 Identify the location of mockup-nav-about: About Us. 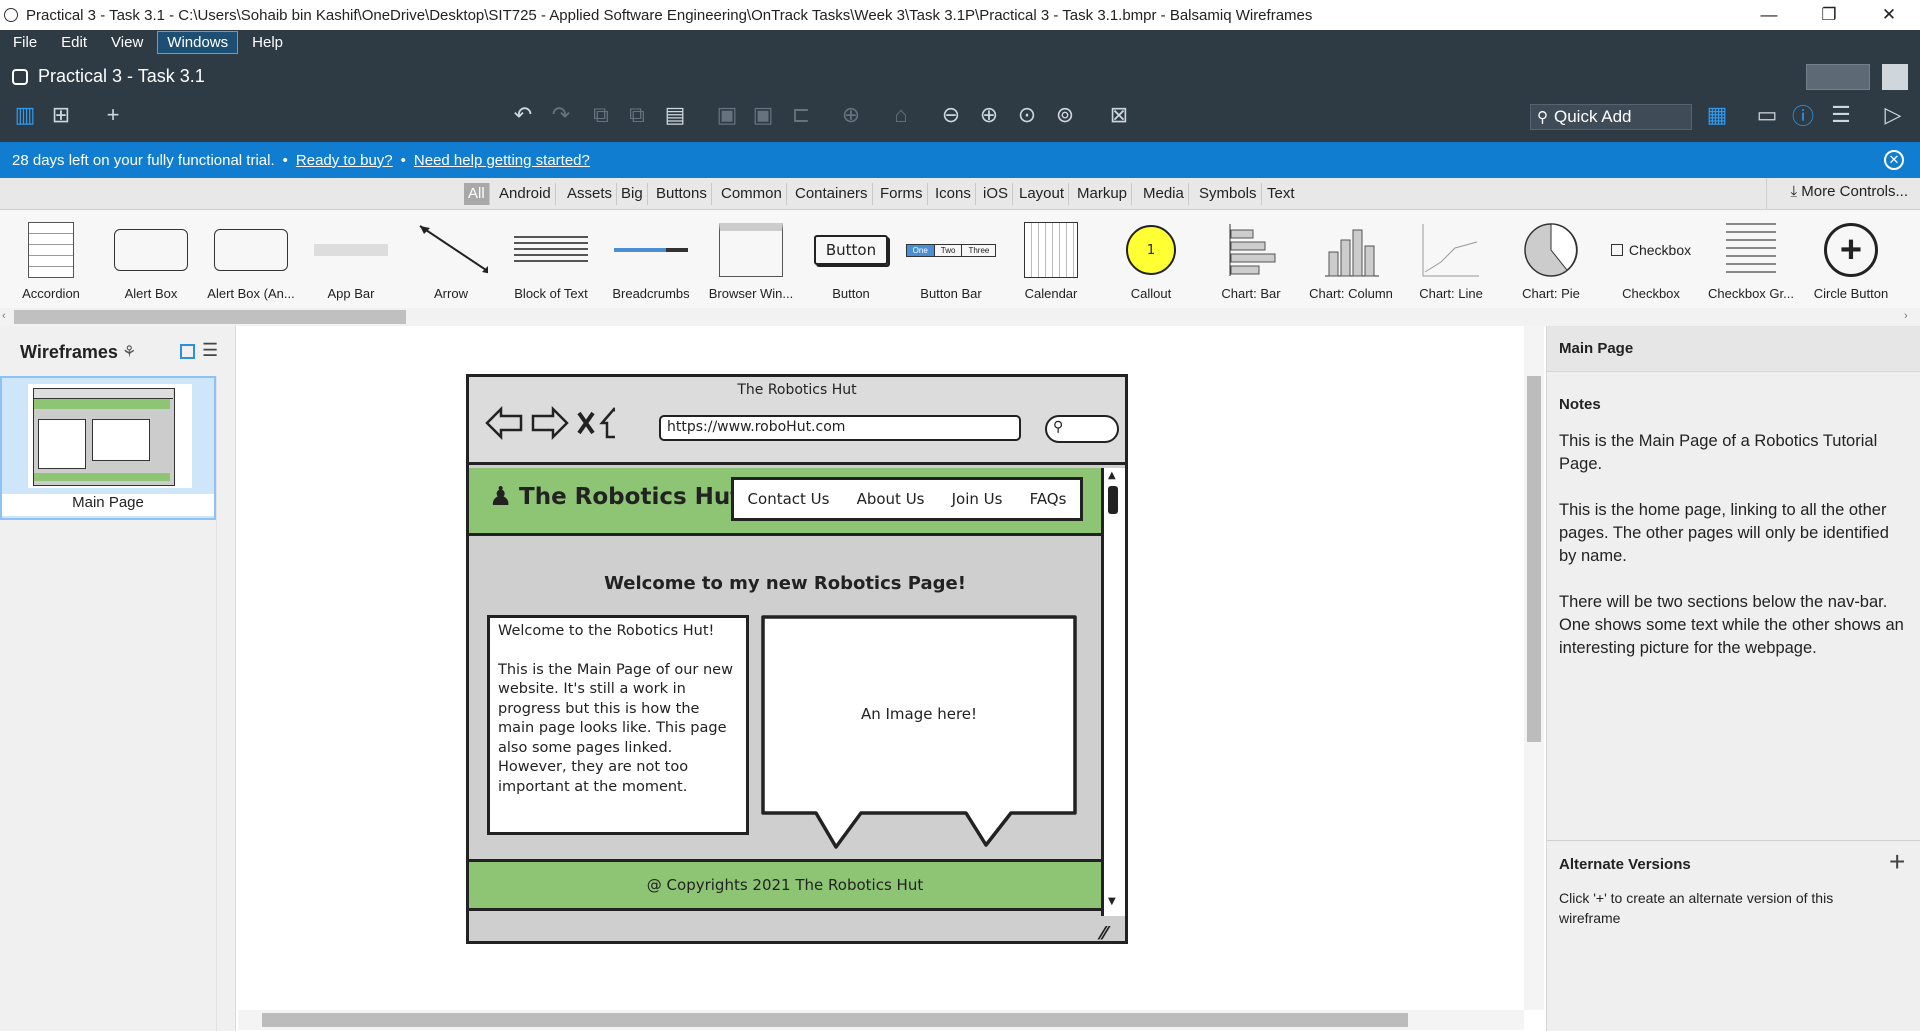
(891, 499).